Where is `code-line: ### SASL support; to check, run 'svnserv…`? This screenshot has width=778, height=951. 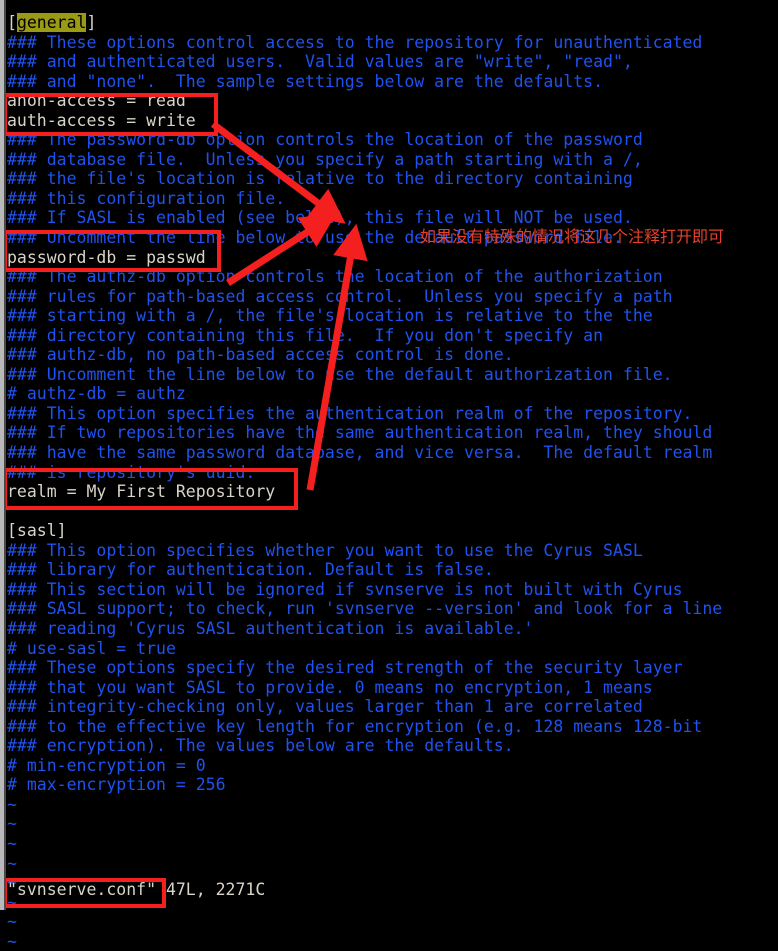
code-line: ### SASL support; to check, run 'svnserv… is located at coordinates (365, 609).